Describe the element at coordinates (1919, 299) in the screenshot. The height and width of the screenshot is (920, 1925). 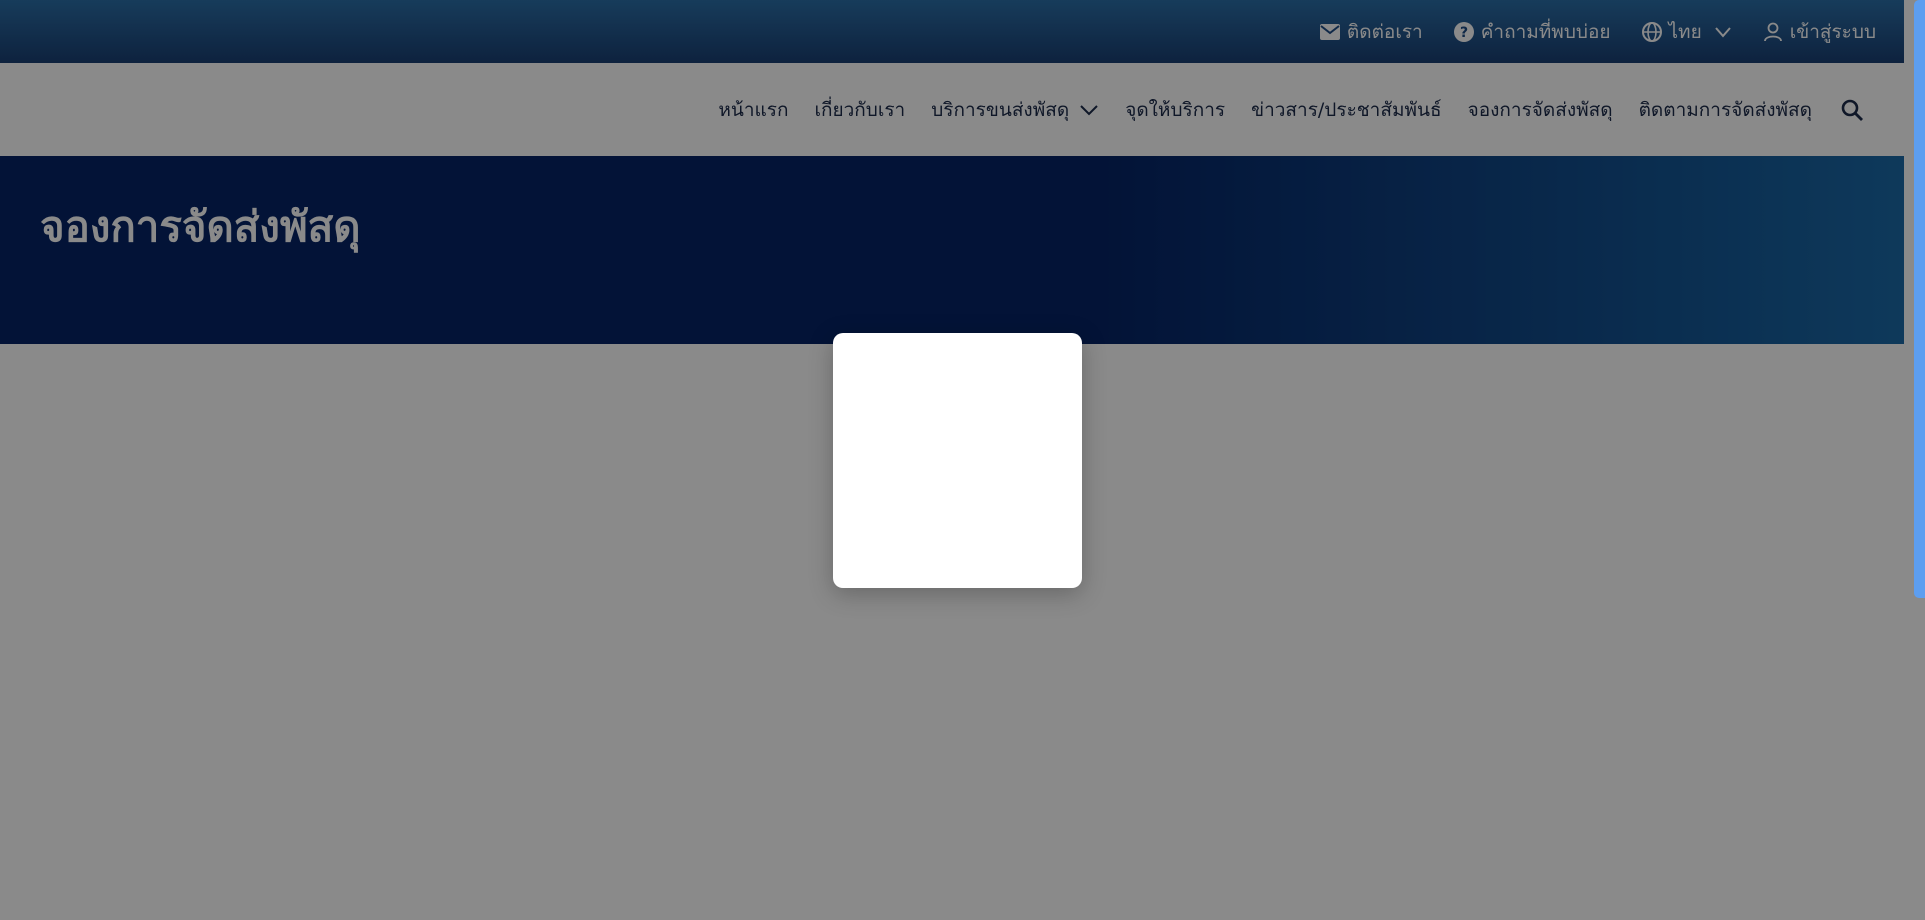
I see `scrollbar-thumb` at that location.